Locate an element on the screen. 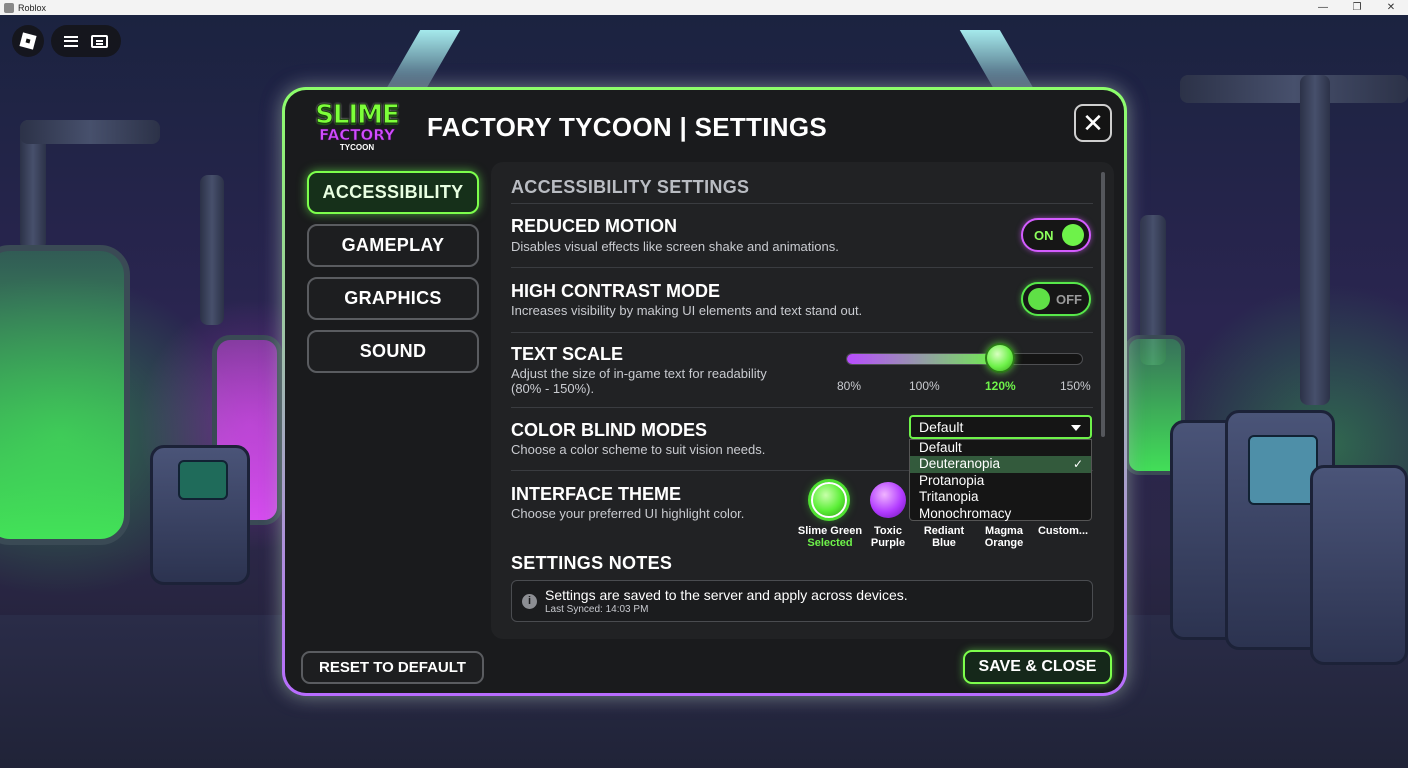  close-icon: ✕ is located at coordinates (1093, 123).